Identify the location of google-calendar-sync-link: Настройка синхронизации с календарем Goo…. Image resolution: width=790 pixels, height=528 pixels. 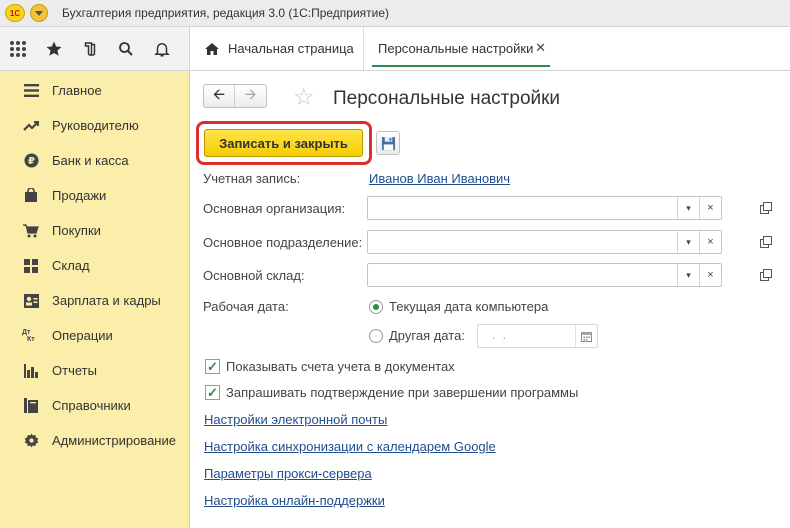
(350, 446).